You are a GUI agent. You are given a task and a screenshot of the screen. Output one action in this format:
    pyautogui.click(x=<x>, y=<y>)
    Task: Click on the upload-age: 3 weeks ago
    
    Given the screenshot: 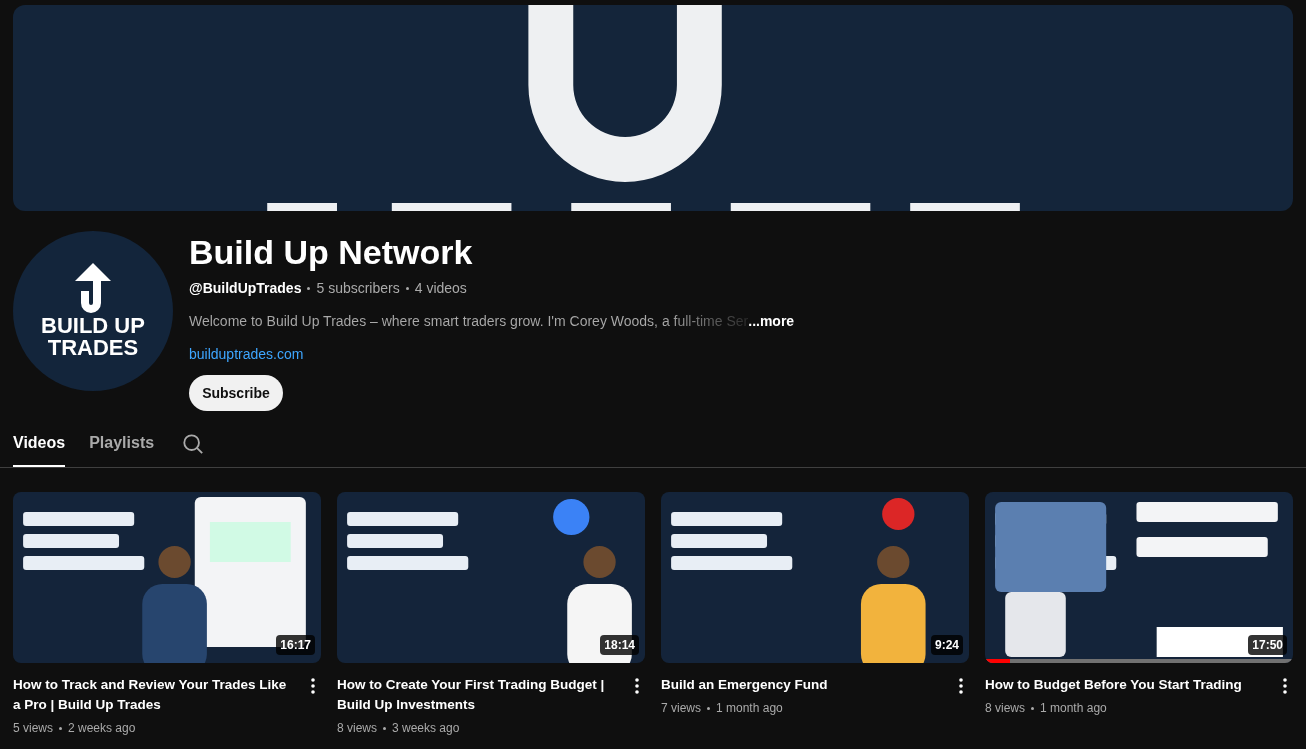 What is the action you would take?
    pyautogui.click(x=426, y=728)
    